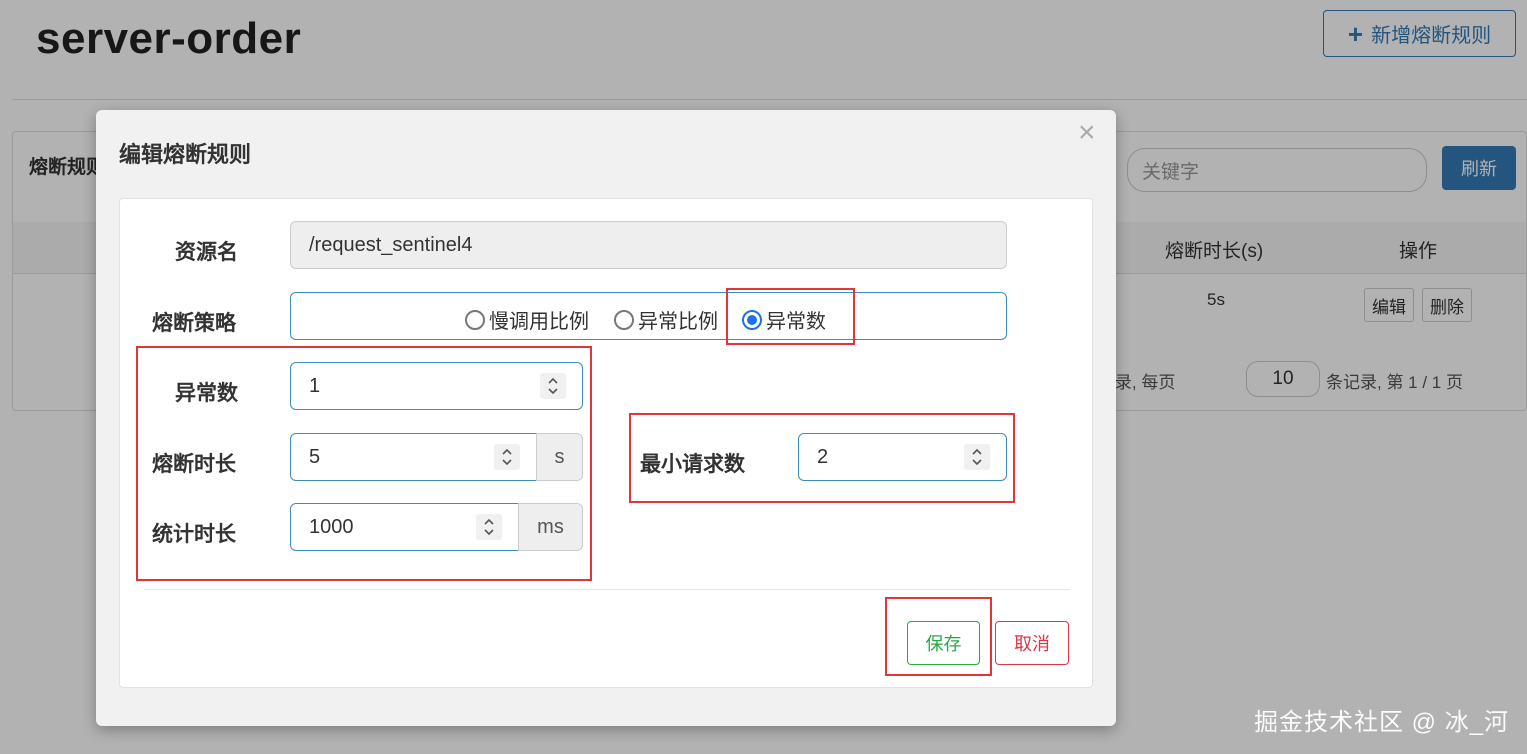 The image size is (1527, 754). Describe the element at coordinates (796, 322) in the screenshot. I see `radio-error-count-label: 异常数` at that location.